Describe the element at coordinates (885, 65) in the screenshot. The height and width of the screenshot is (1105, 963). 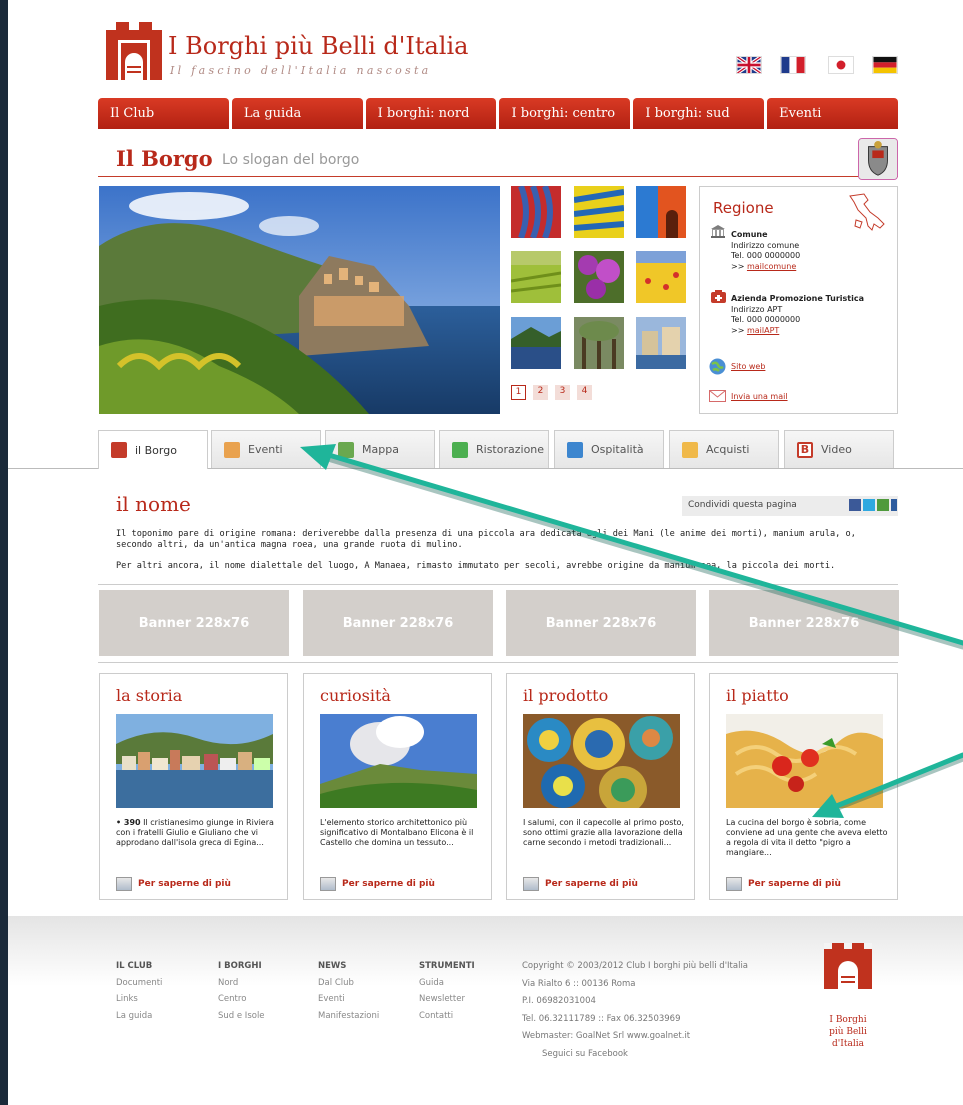
I see `de-flag-icon` at that location.